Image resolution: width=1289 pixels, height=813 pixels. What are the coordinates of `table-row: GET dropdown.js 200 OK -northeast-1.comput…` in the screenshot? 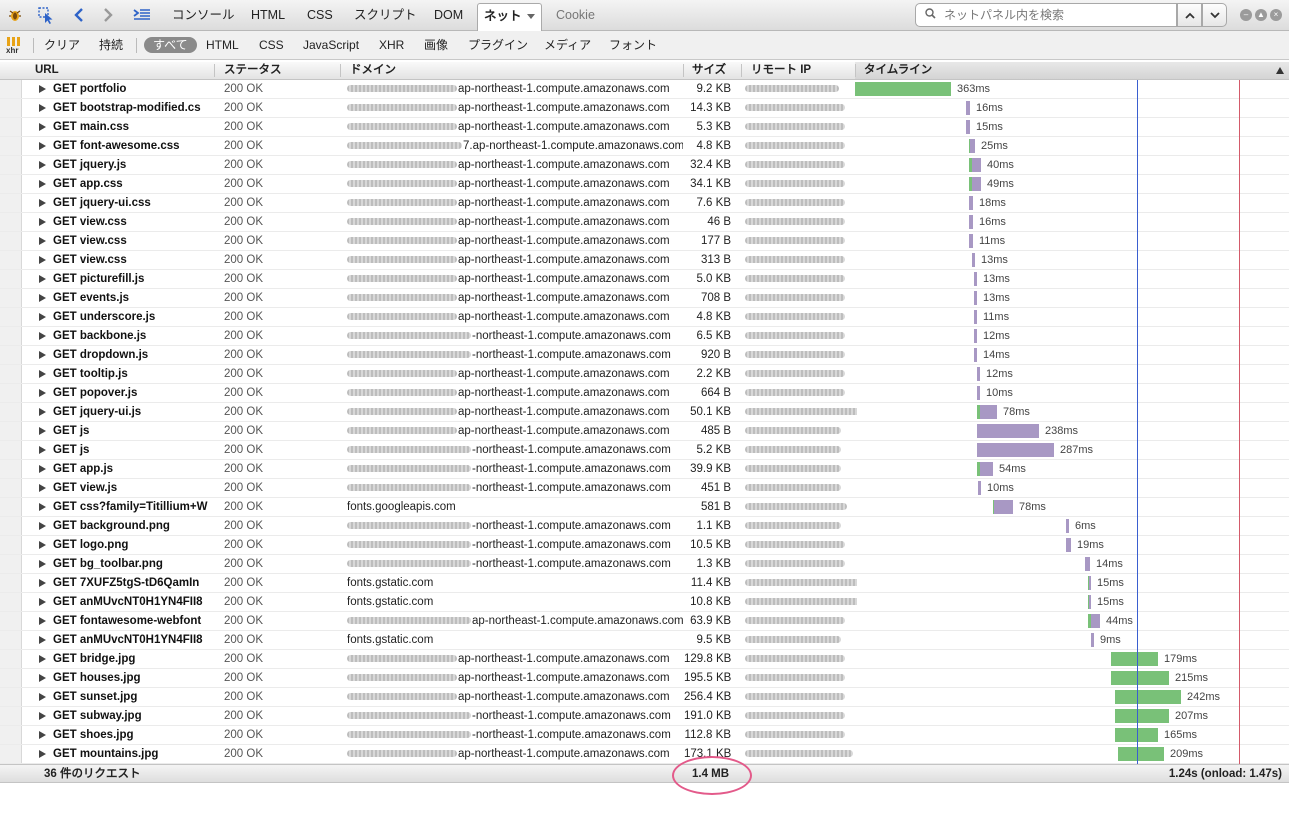 It's located at (644, 355).